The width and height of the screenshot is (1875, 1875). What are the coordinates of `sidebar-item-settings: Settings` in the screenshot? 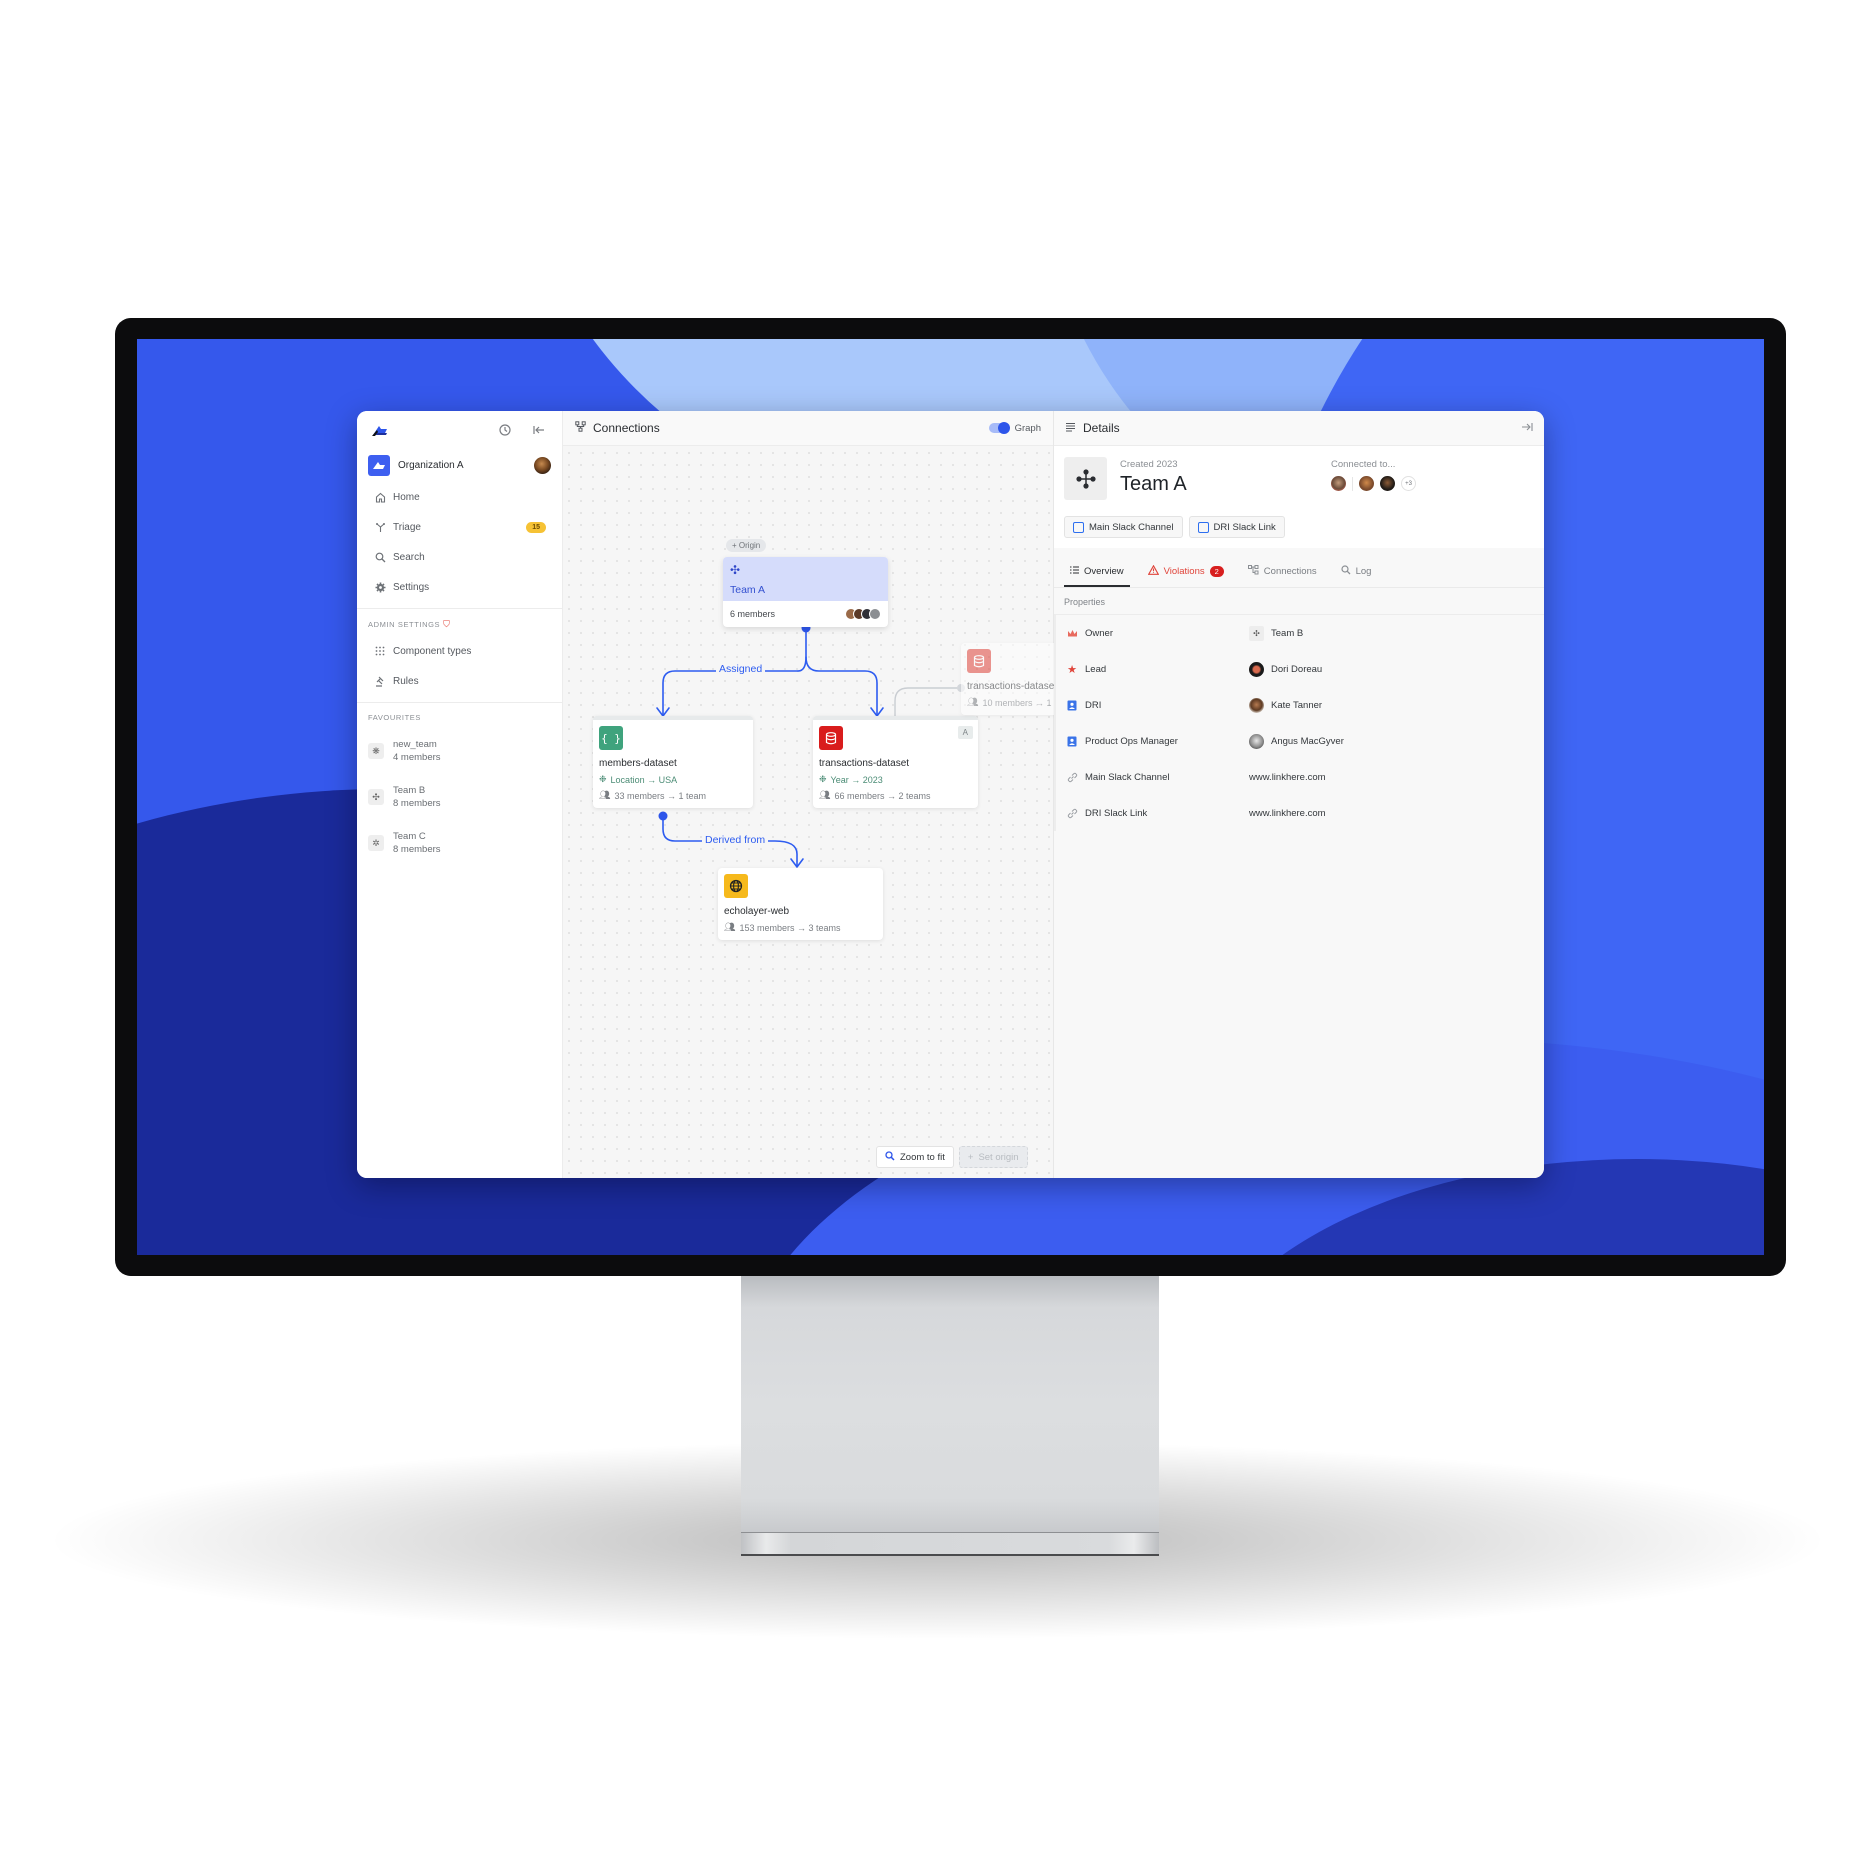 It's located at (459, 587).